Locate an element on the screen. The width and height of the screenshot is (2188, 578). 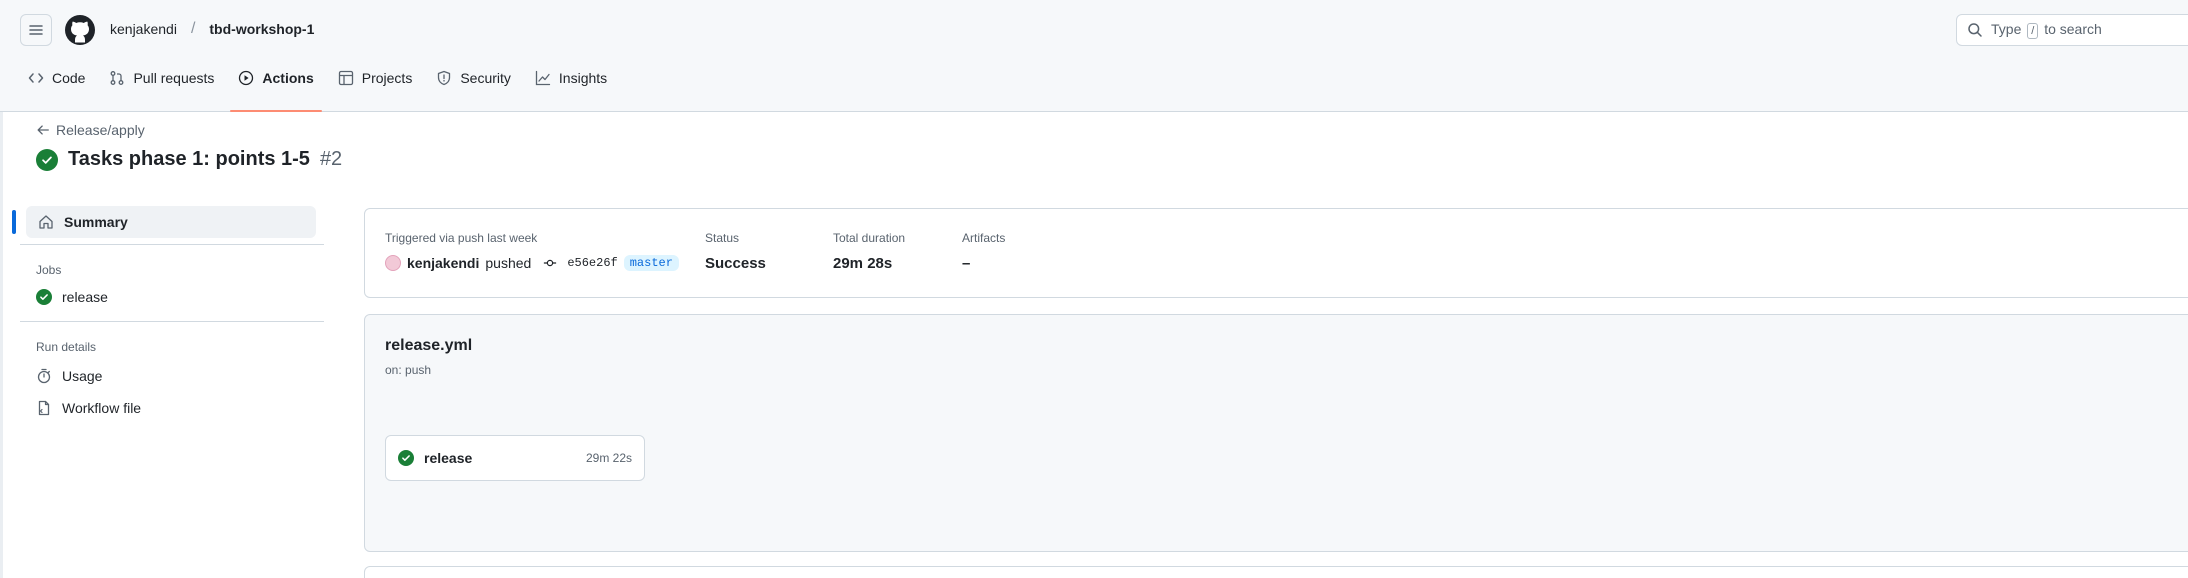
status-label: Status is located at coordinates (722, 238).